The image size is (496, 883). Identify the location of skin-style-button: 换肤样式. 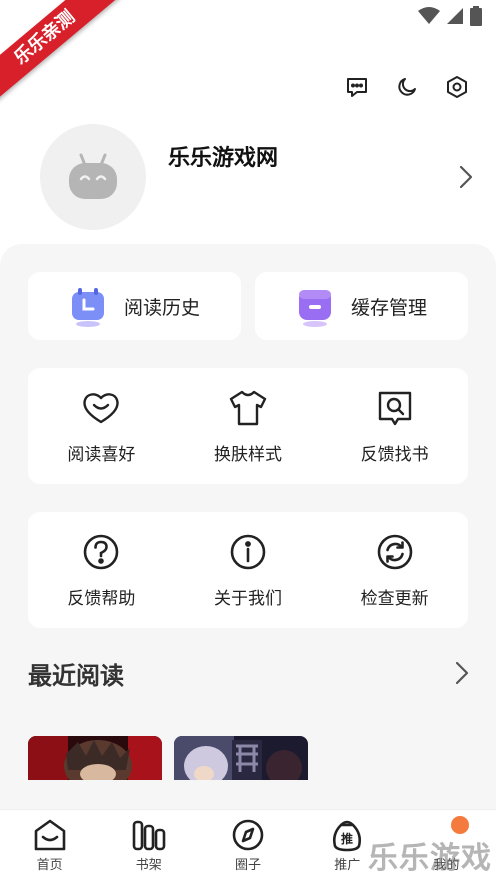
(248, 426).